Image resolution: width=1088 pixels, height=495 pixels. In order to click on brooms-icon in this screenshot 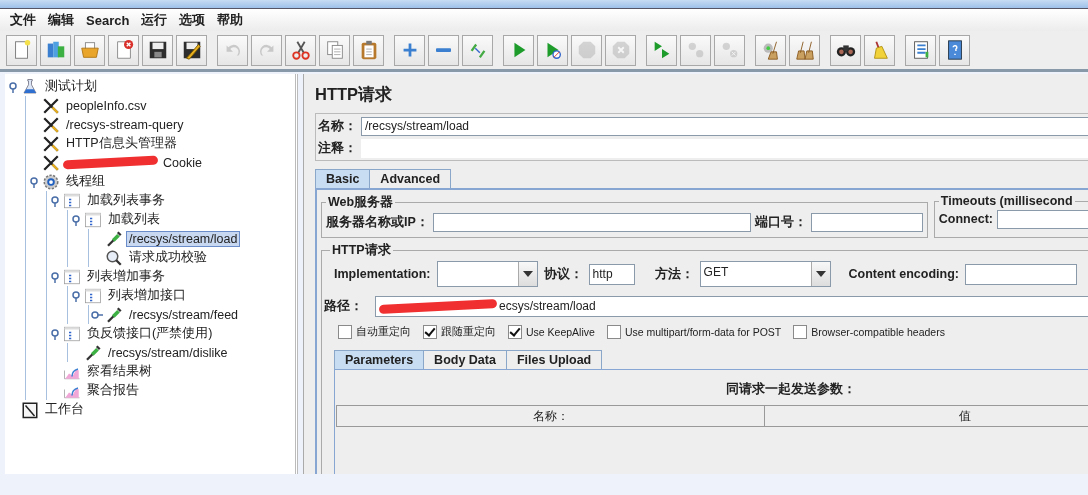, I will do `click(804, 50)`.